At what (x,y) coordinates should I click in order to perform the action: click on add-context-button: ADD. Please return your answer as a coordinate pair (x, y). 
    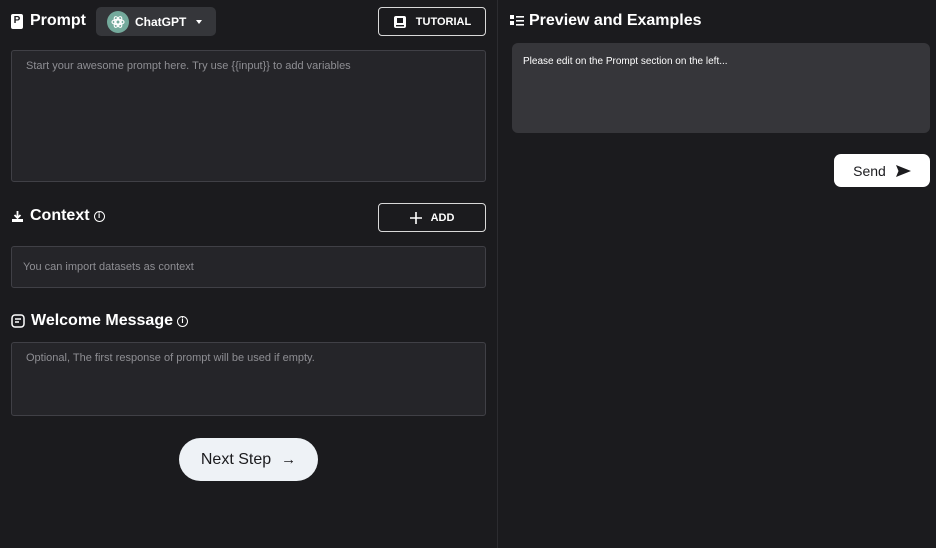
    Looking at the image, I should click on (432, 217).